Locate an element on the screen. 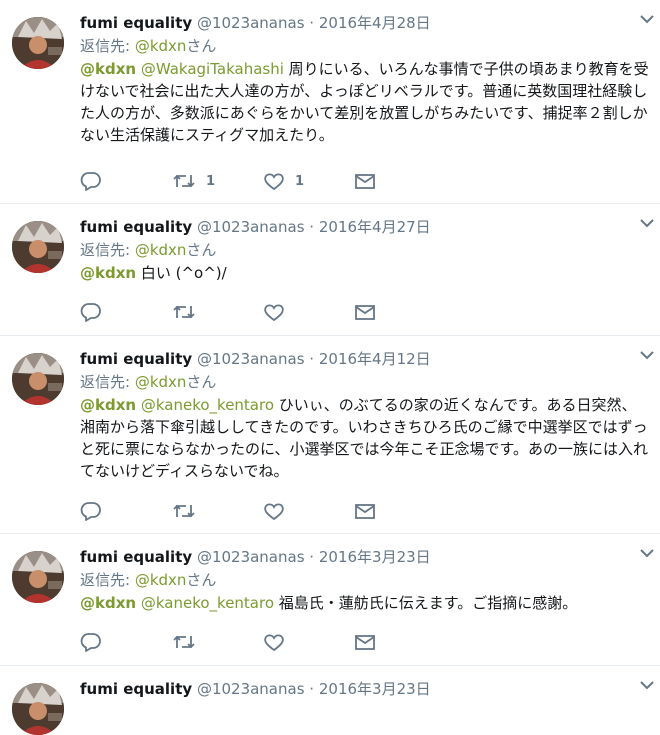 The height and width of the screenshot is (735, 660). tweet-header: fumi equality @1023ananas · 2016年4月27日 is located at coordinates (365, 227).